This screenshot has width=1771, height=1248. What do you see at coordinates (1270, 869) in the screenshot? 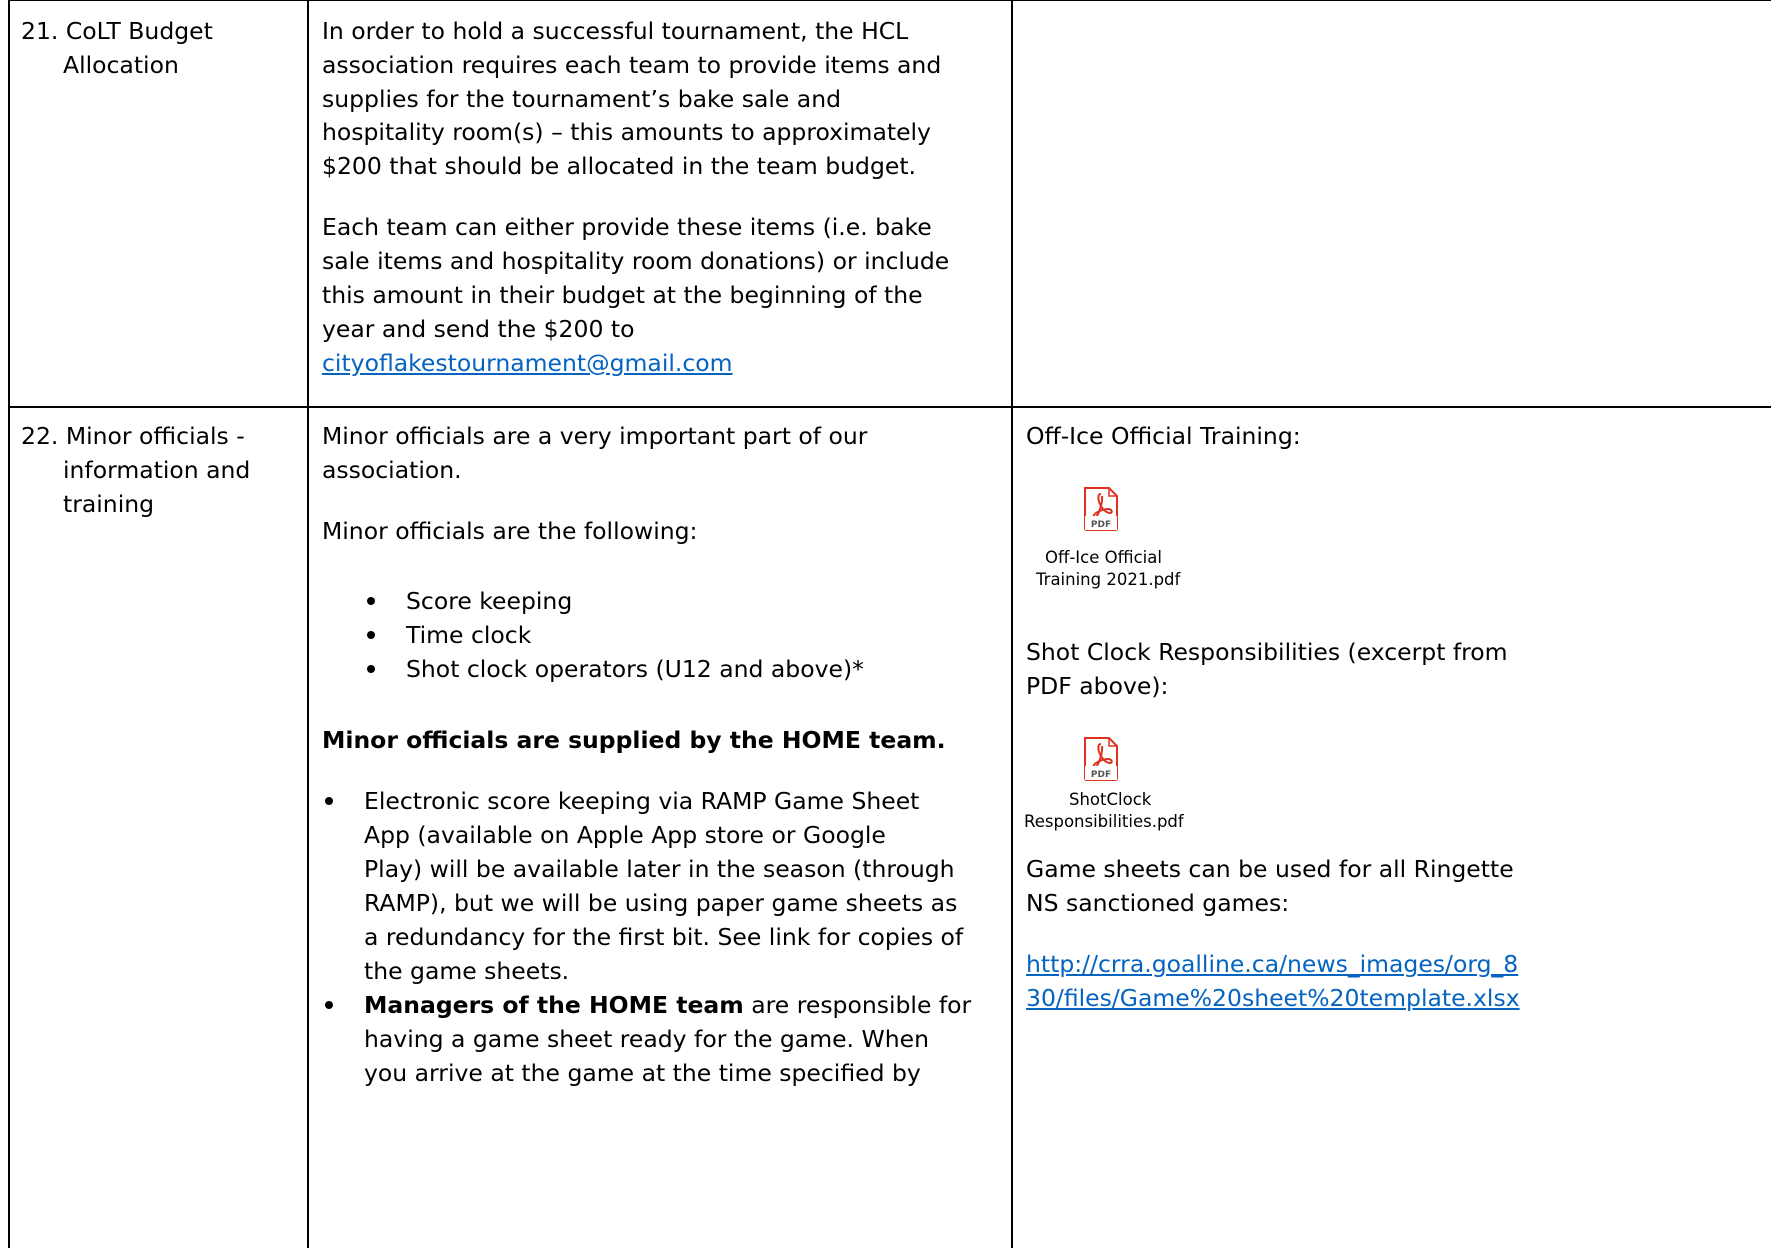
I see `game-sheets-line: Game sheets can be used for all Ringette` at bounding box center [1270, 869].